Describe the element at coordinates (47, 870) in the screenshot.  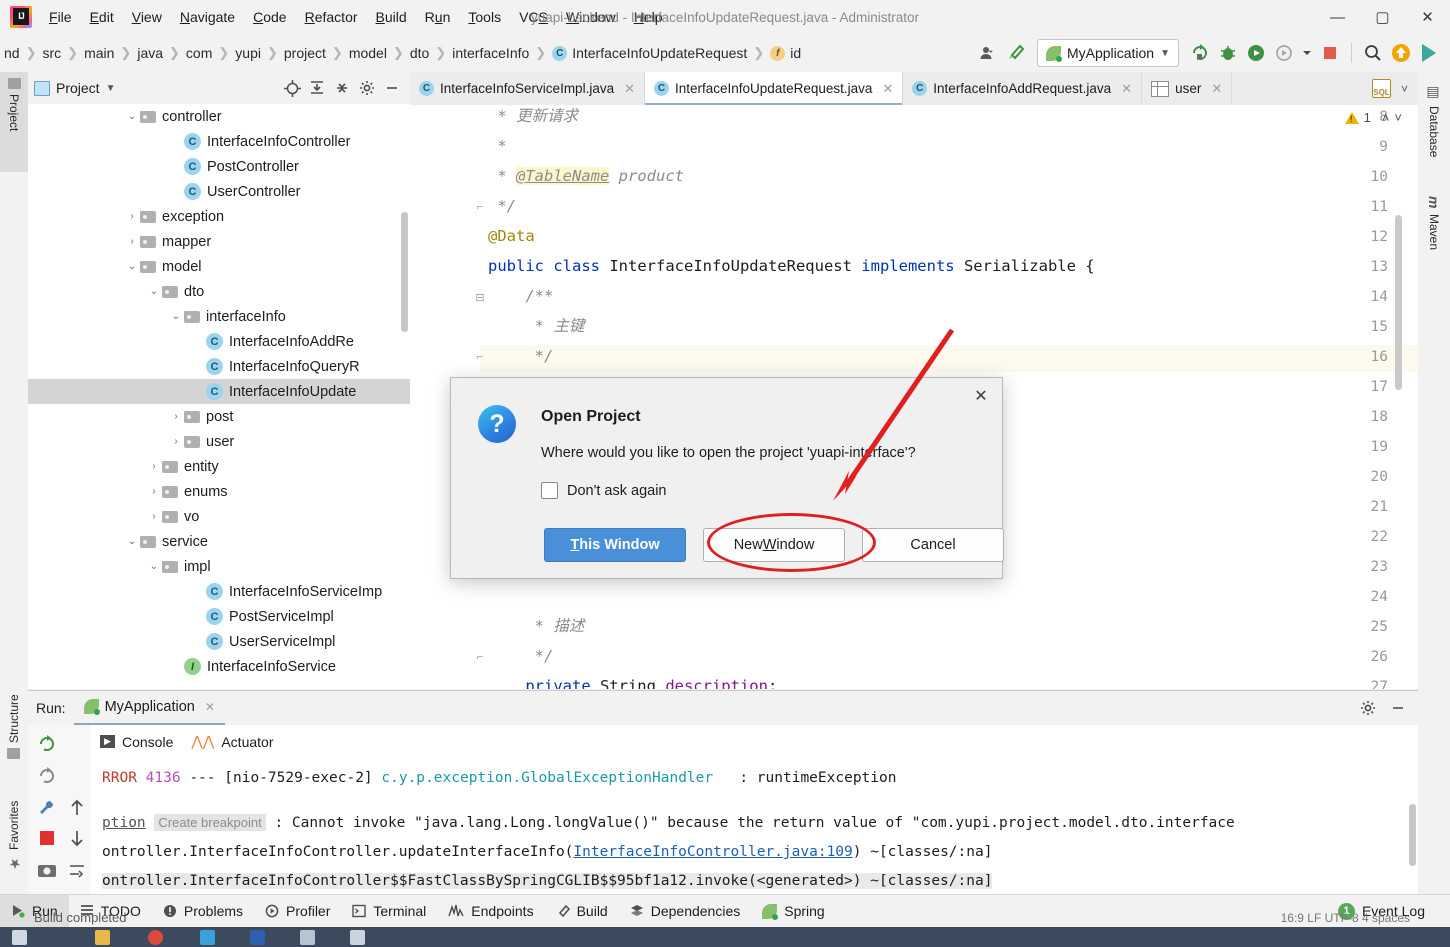
I see `camera-icon` at that location.